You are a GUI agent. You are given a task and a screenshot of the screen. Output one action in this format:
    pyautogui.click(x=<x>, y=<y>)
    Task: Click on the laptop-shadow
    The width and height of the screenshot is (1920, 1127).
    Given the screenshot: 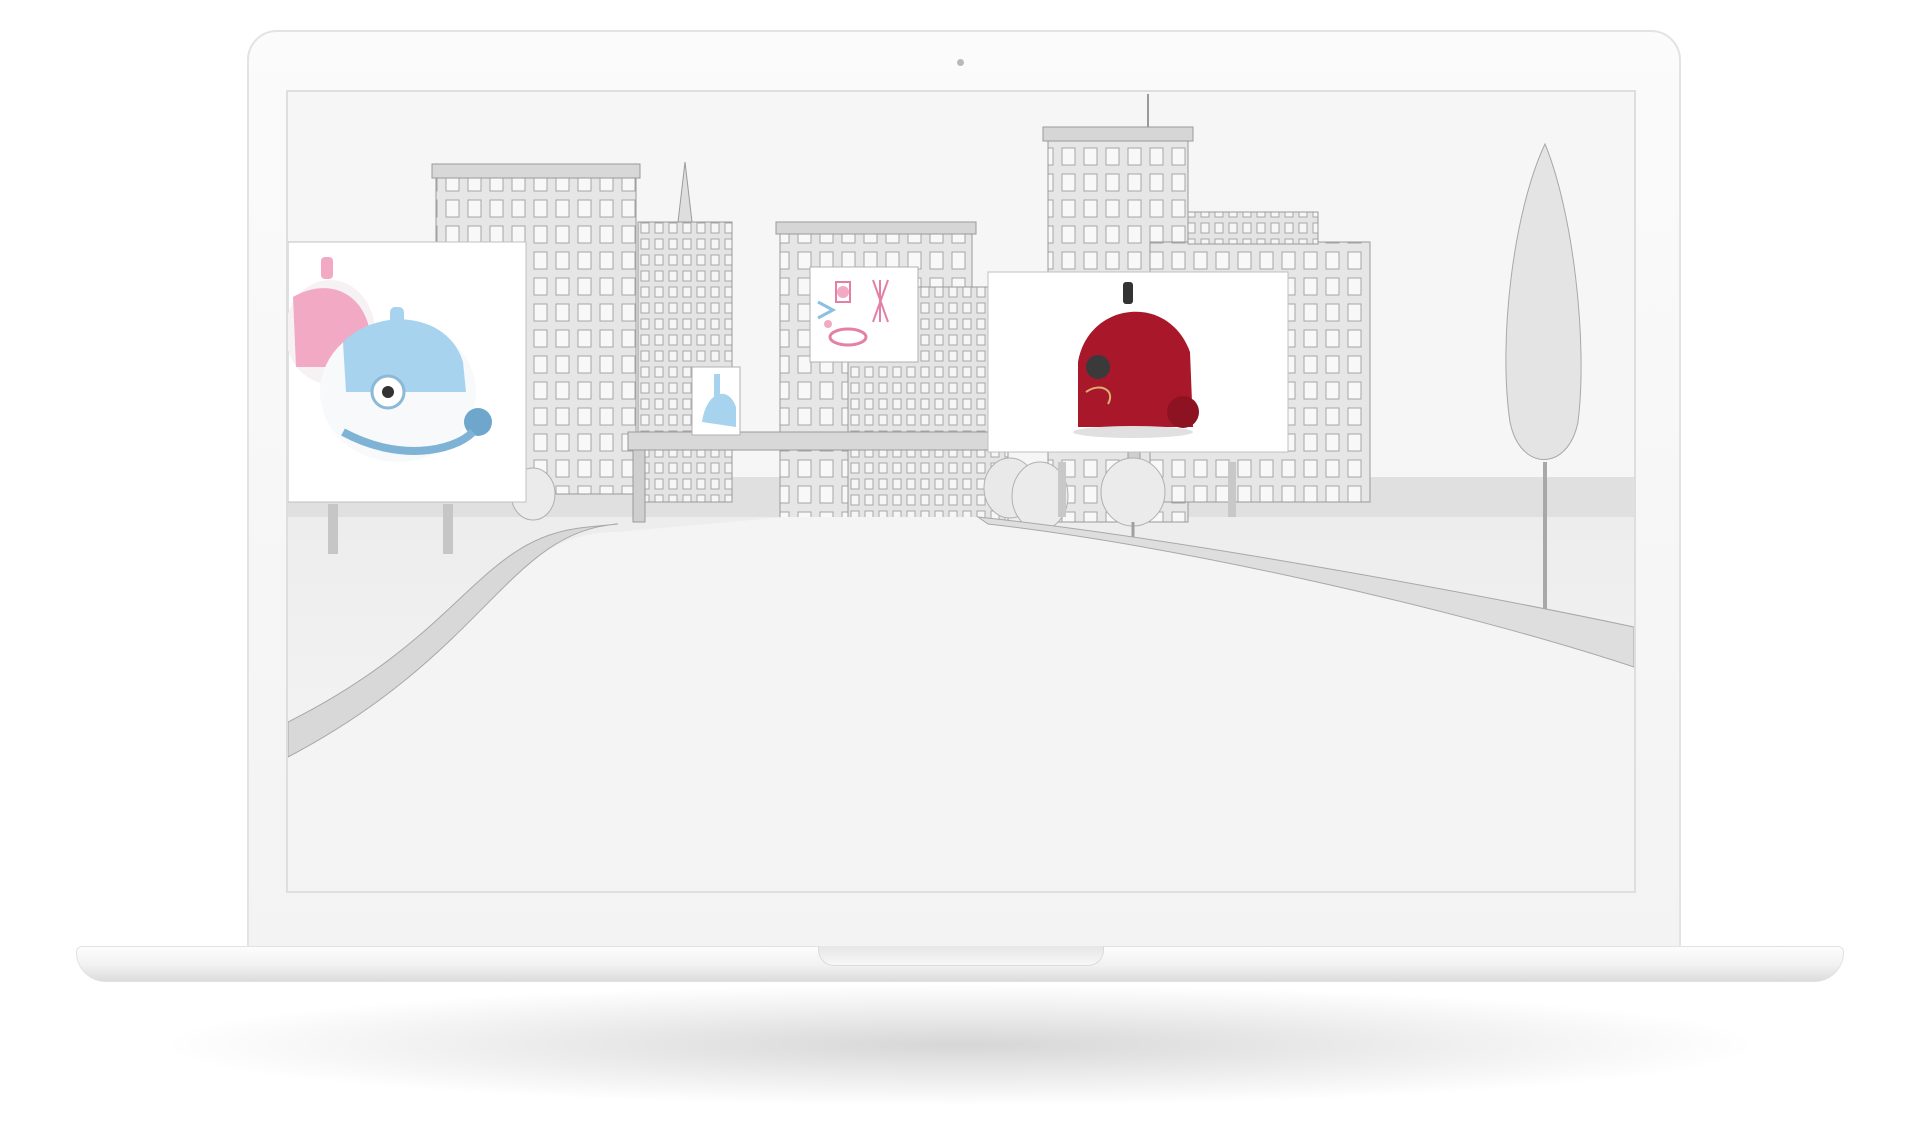 What is the action you would take?
    pyautogui.click(x=960, y=1045)
    